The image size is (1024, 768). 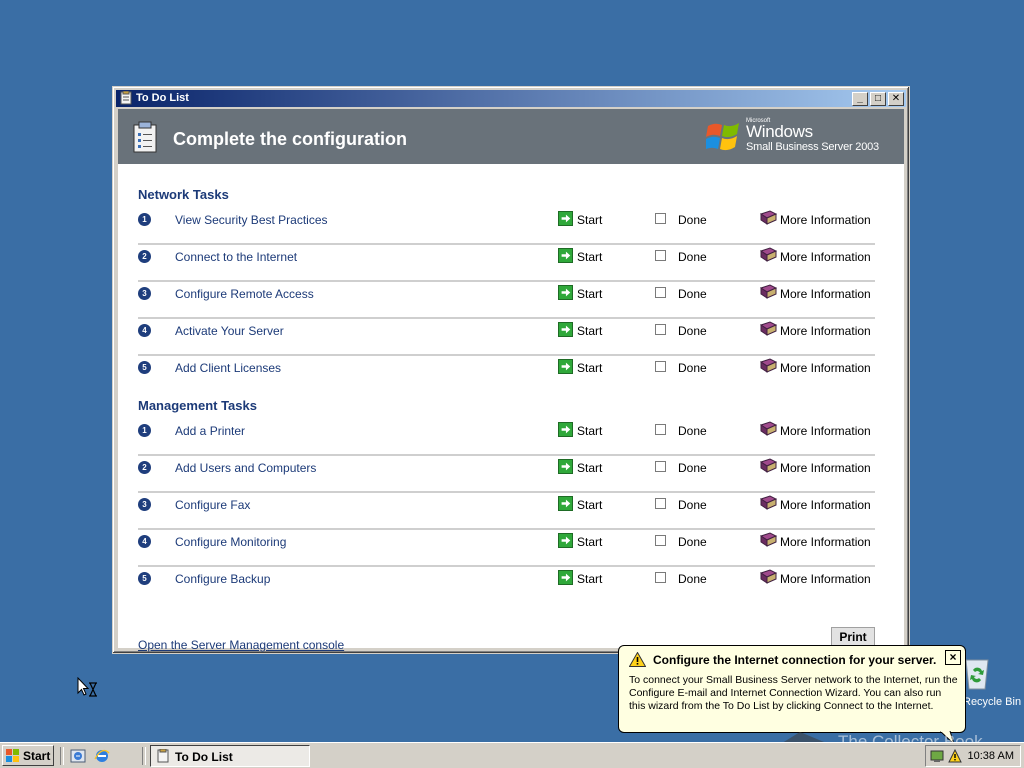 What do you see at coordinates (102, 756) in the screenshot?
I see `internet-explorer-icon` at bounding box center [102, 756].